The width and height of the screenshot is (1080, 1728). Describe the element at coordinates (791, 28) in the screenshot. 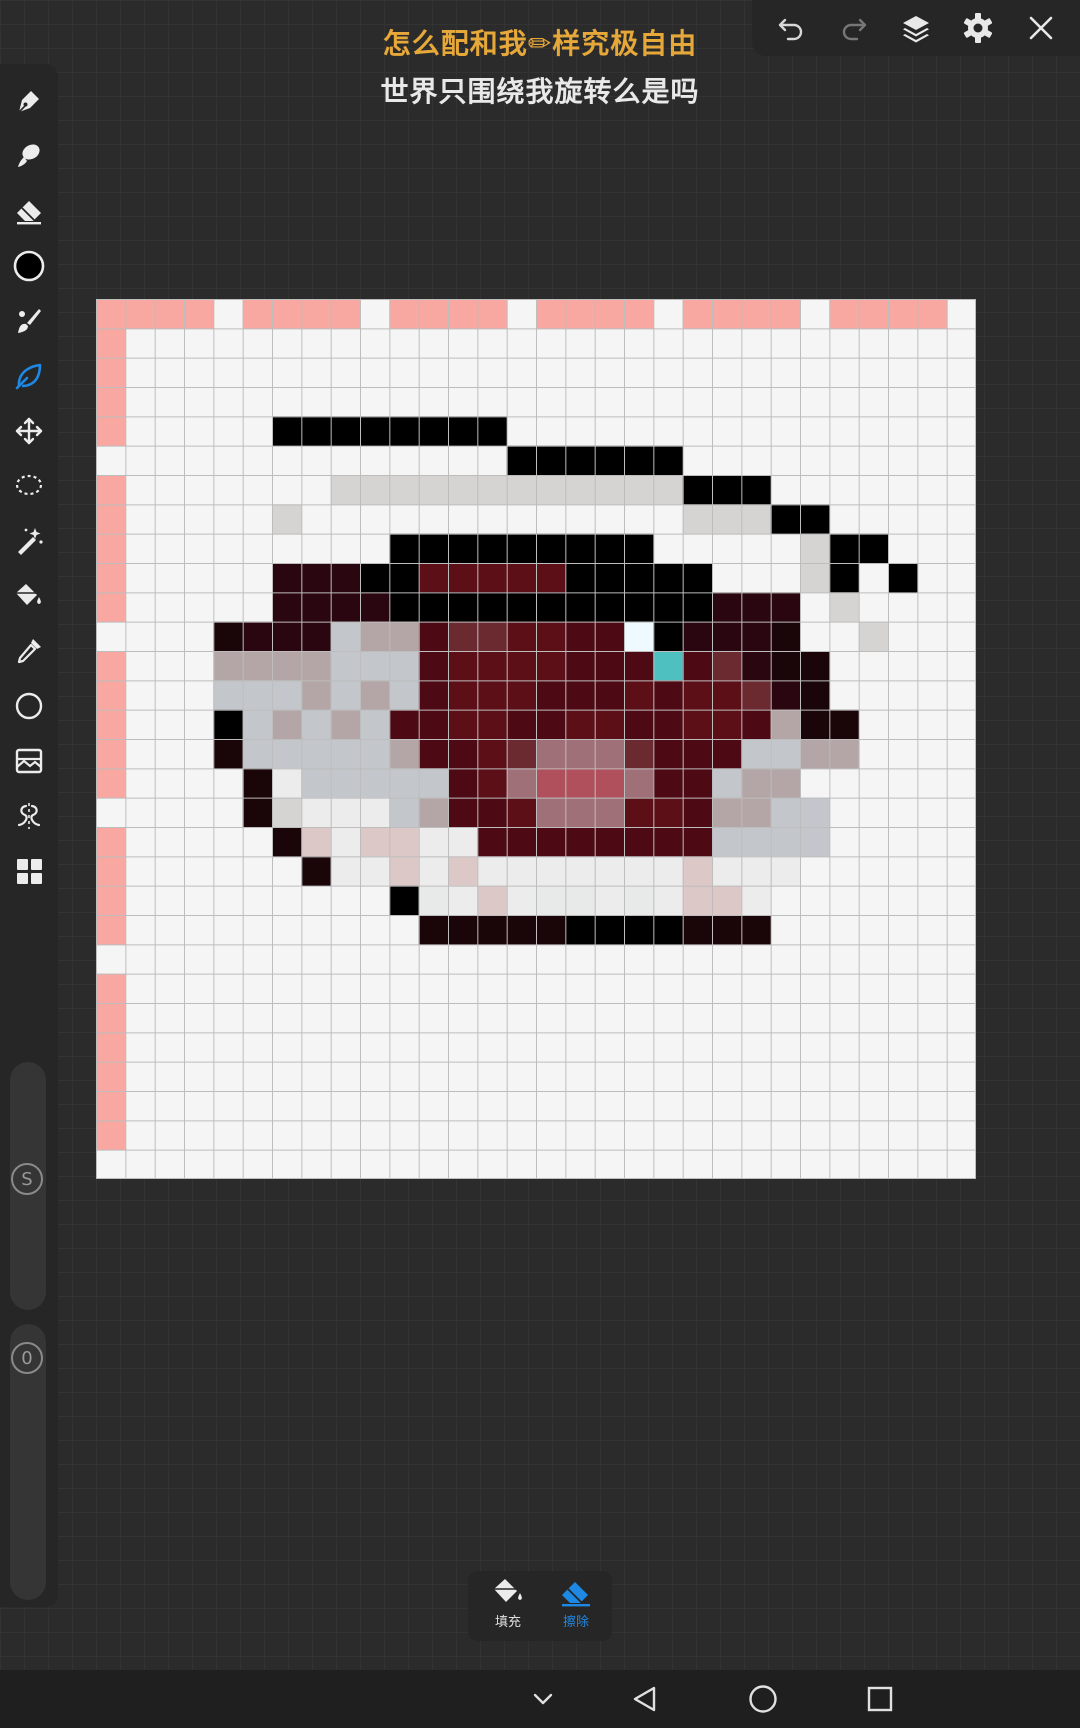

I see `undo-icon` at that location.